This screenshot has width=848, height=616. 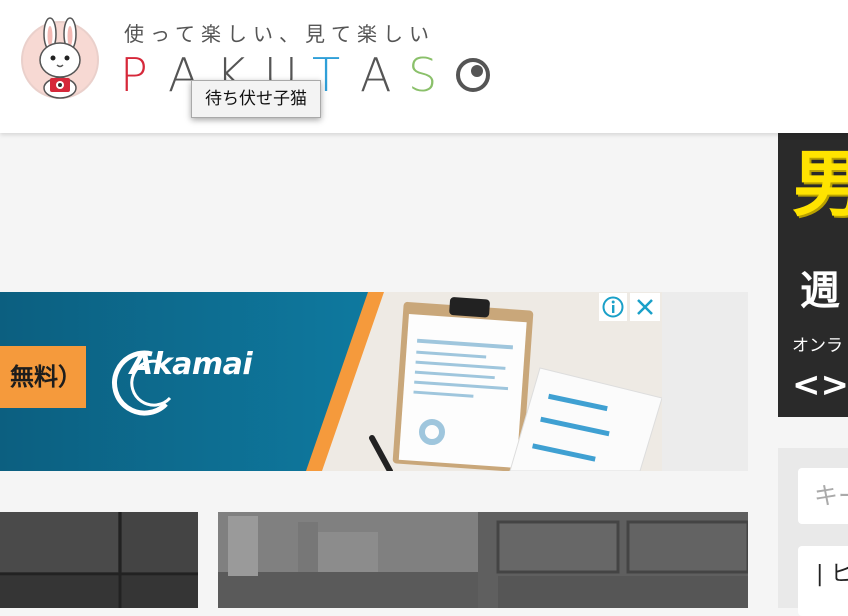 What do you see at coordinates (423, 75) in the screenshot?
I see `logo-letter-s: S` at bounding box center [423, 75].